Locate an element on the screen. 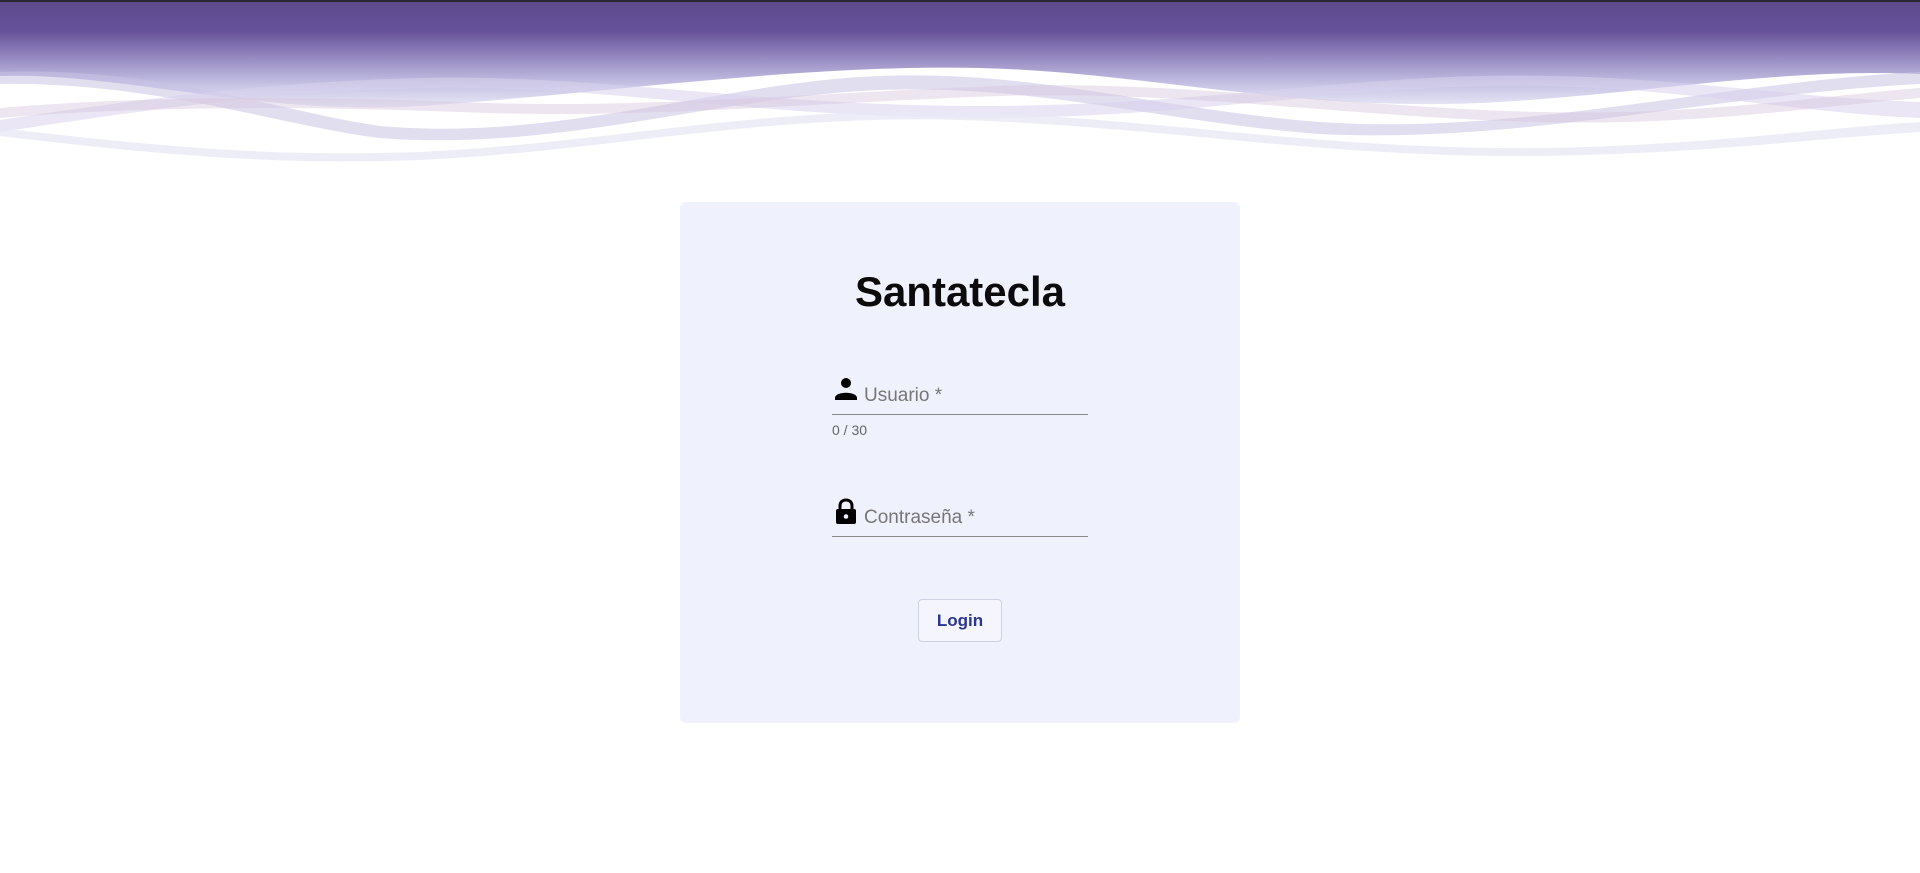 The width and height of the screenshot is (1920, 873). lock-icon is located at coordinates (846, 511).